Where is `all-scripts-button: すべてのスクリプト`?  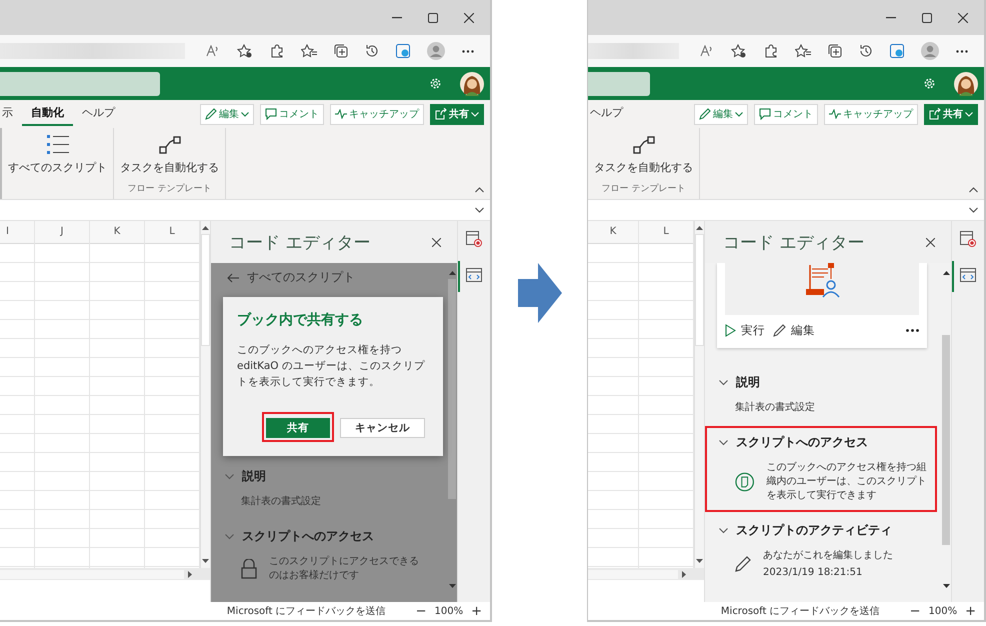
all-scripts-button: すべてのスクリプト is located at coordinates (57, 163).